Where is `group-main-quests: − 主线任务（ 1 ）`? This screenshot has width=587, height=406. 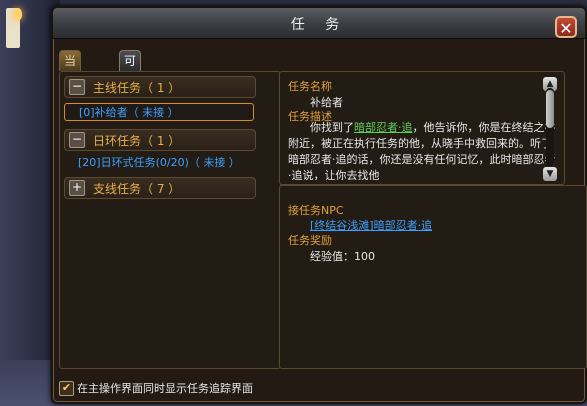
group-main-quests: − 主线任务（ 1 ） is located at coordinates (160, 87).